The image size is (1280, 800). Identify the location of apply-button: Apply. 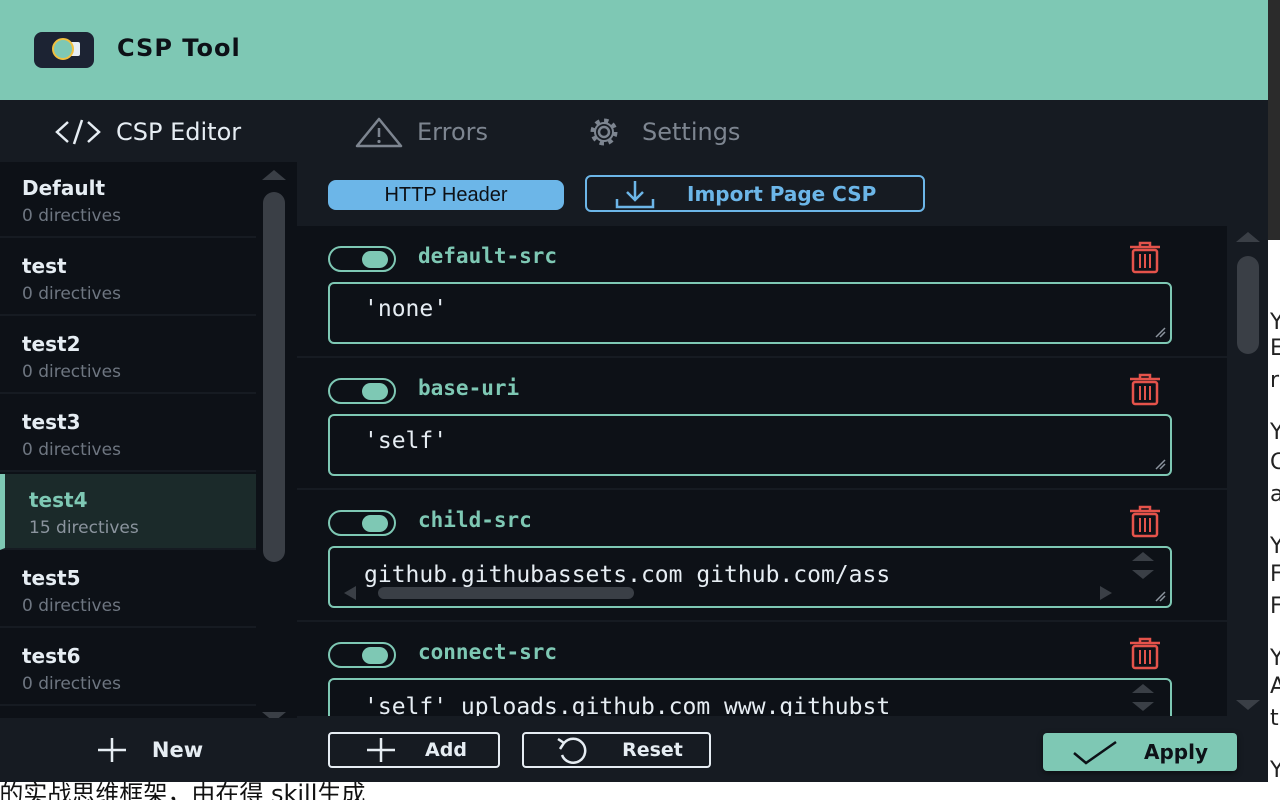
(1140, 752).